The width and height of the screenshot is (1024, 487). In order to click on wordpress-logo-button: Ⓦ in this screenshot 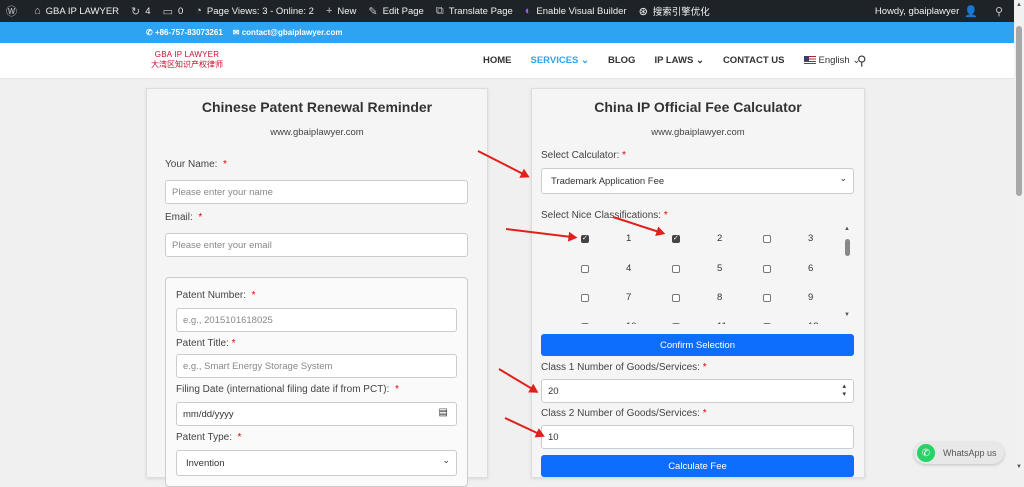, I will do `click(14, 11)`.